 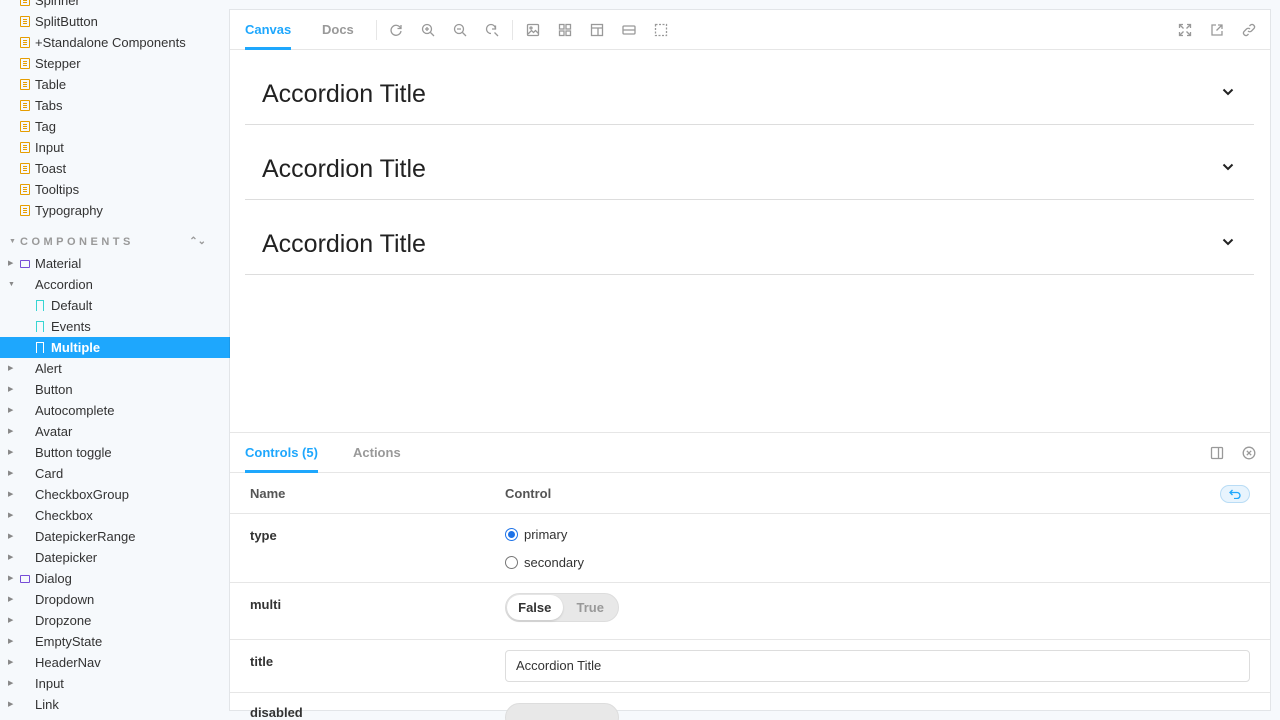 I want to click on sidebar-item-standalone-components: +Standalone Components, so click(x=115, y=42).